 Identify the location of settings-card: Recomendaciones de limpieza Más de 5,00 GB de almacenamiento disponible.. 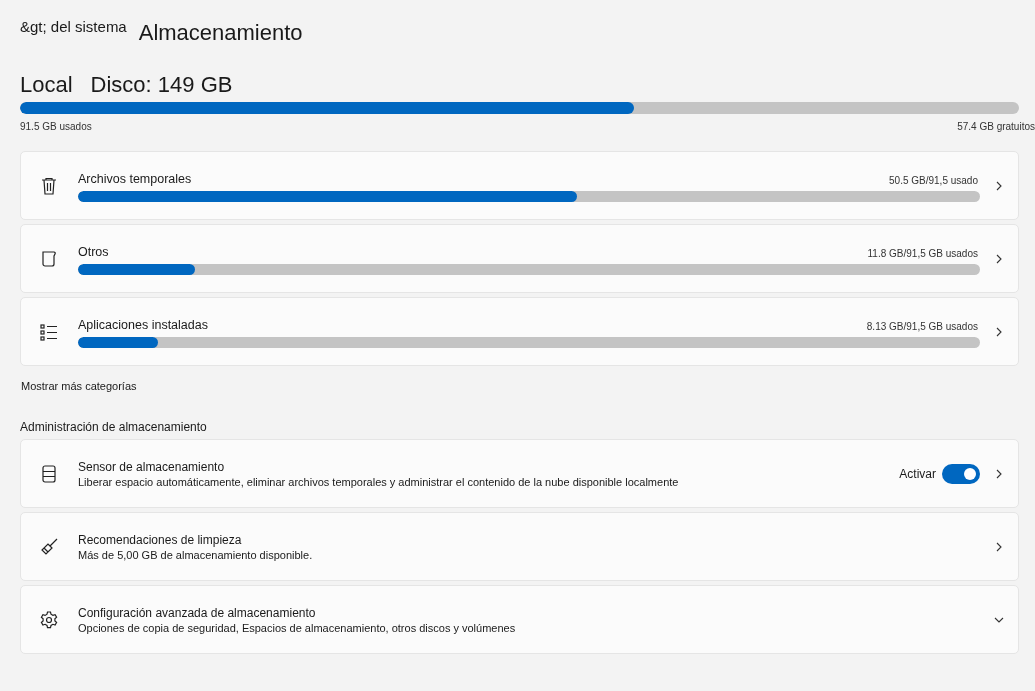
(519, 546).